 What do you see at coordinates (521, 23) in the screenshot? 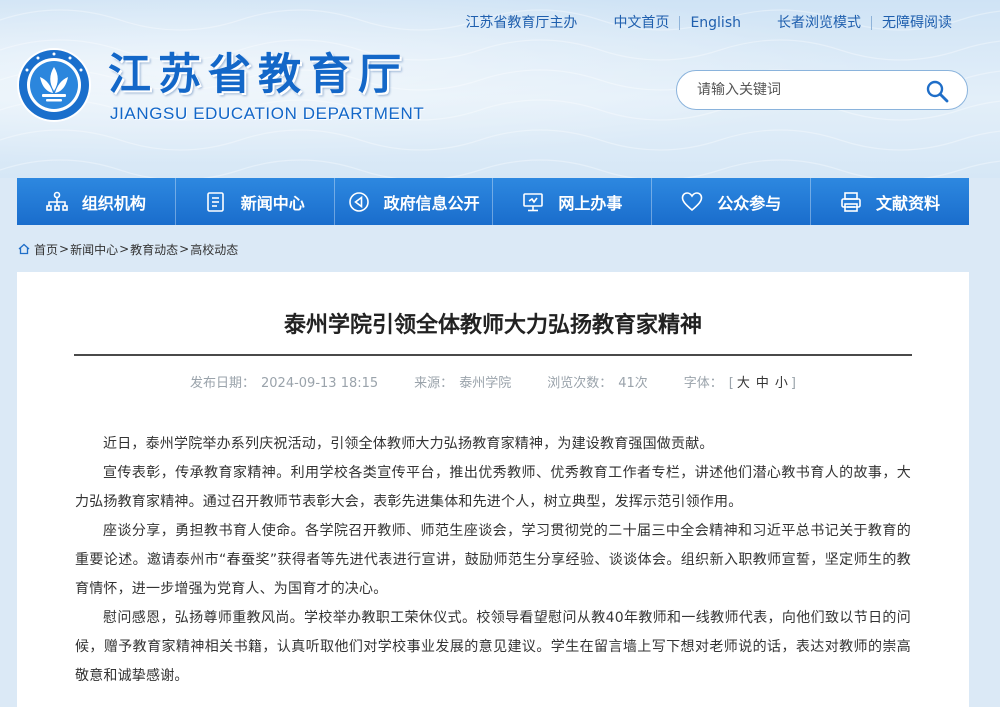
I see `host-link: 江苏省教育厅主办` at bounding box center [521, 23].